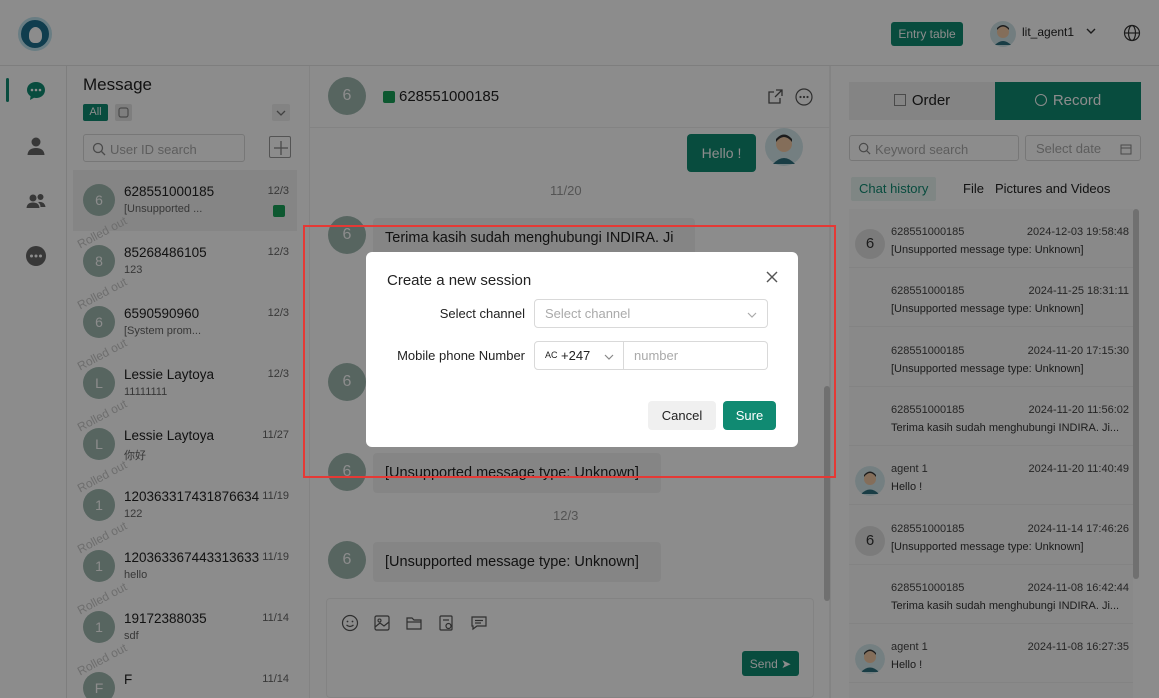 This screenshot has width=1159, height=698. Describe the element at coordinates (651, 313) in the screenshot. I see `channel-select: Select channel` at that location.